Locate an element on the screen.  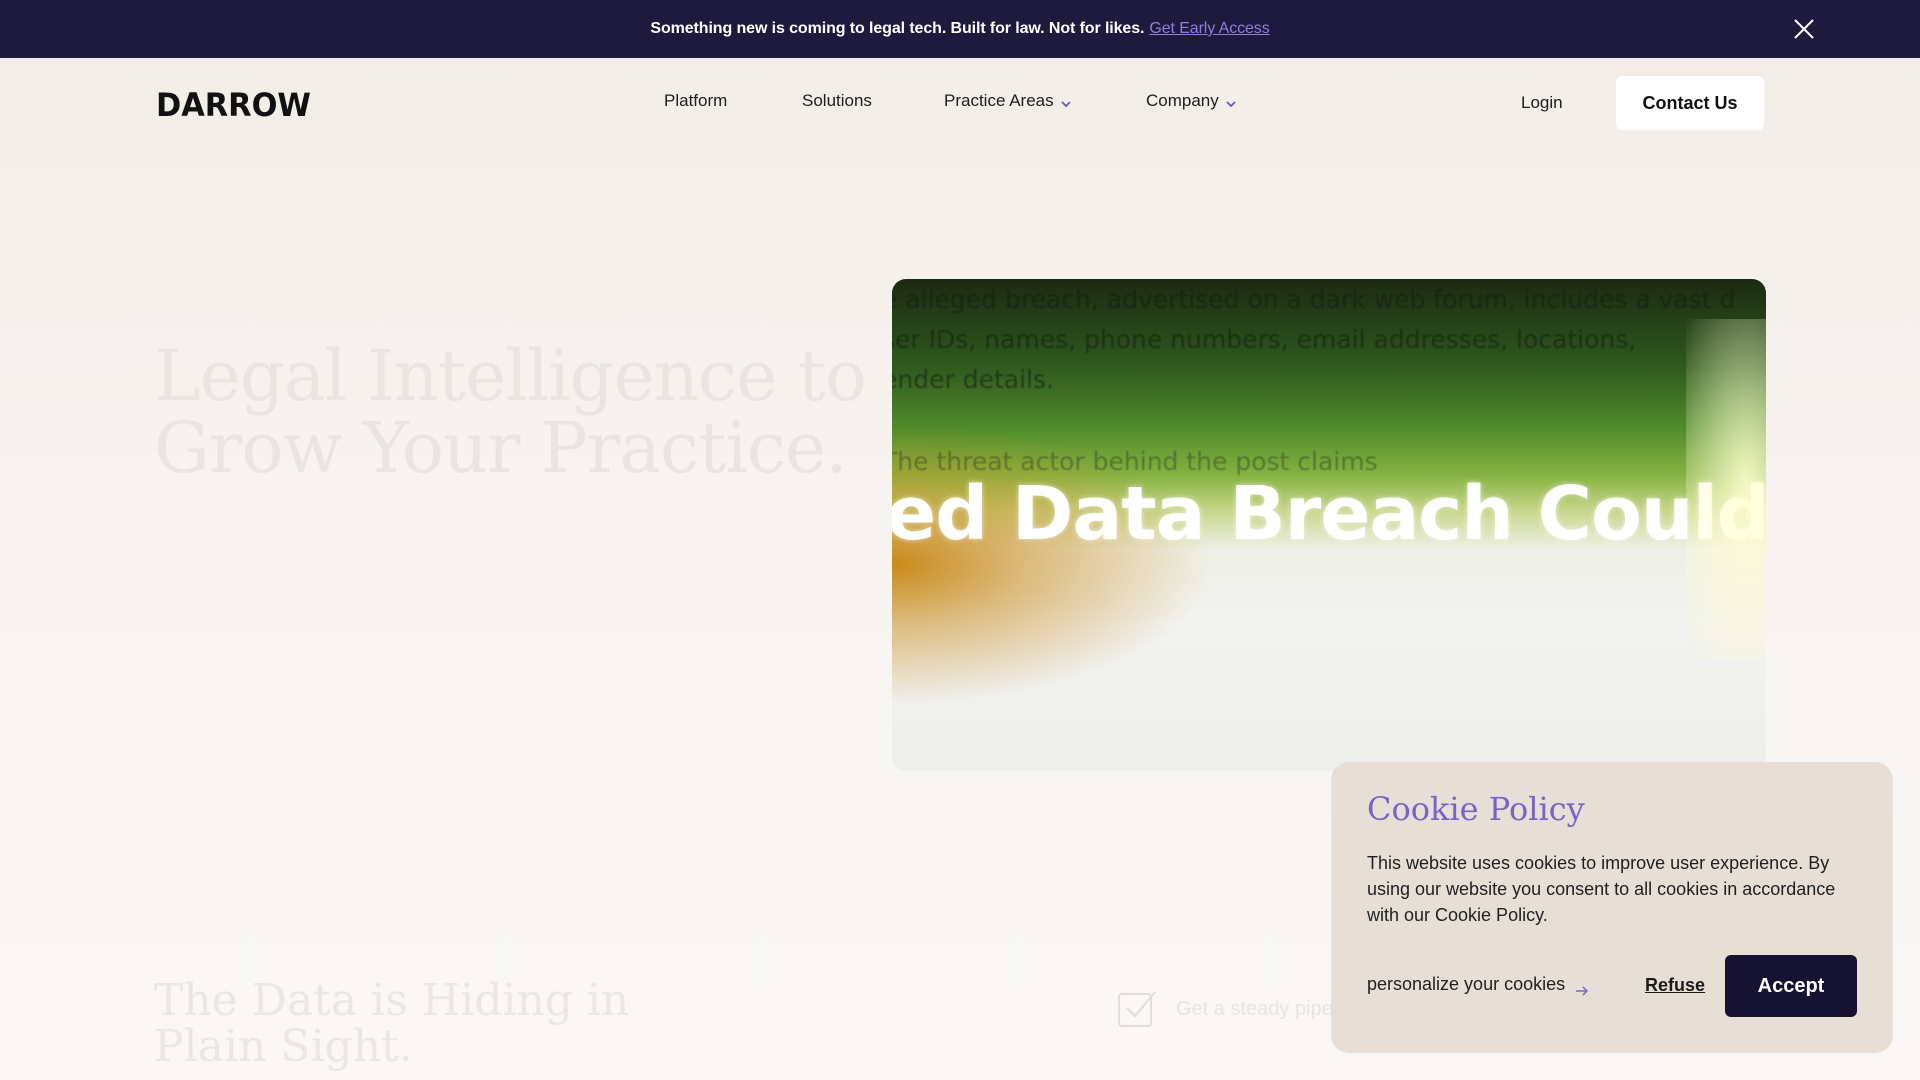
nav-platform: Platform is located at coordinates (695, 101).